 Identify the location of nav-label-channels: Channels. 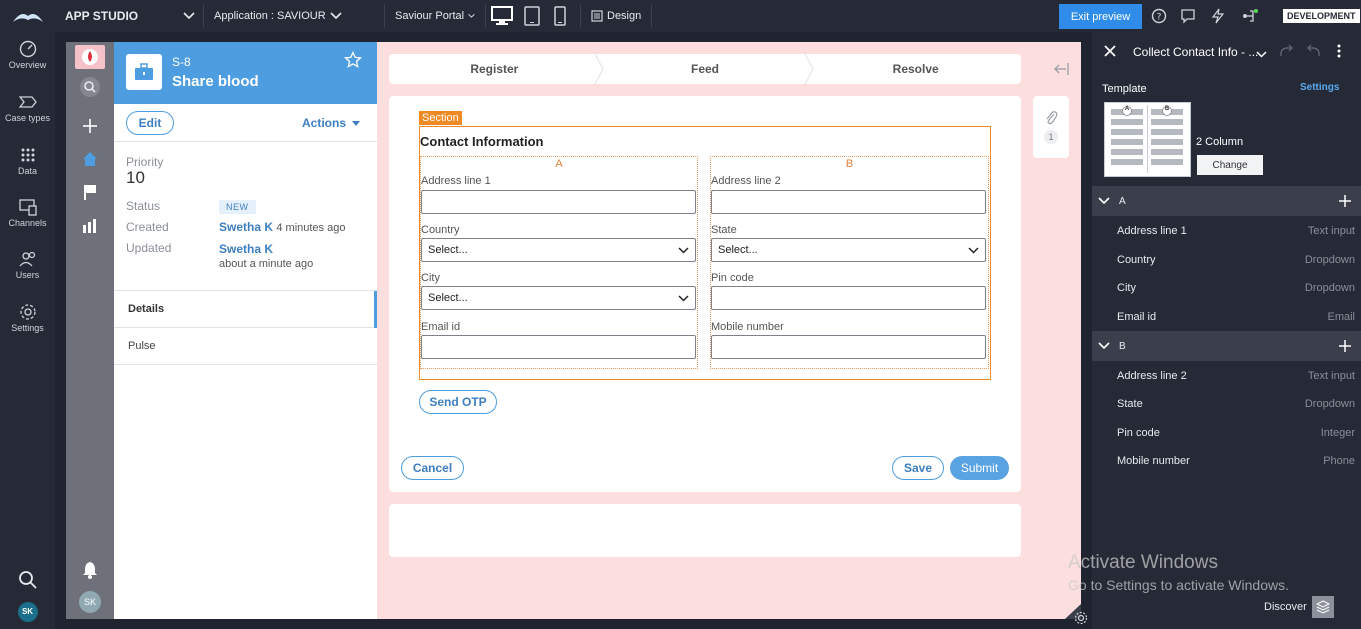
(27, 223).